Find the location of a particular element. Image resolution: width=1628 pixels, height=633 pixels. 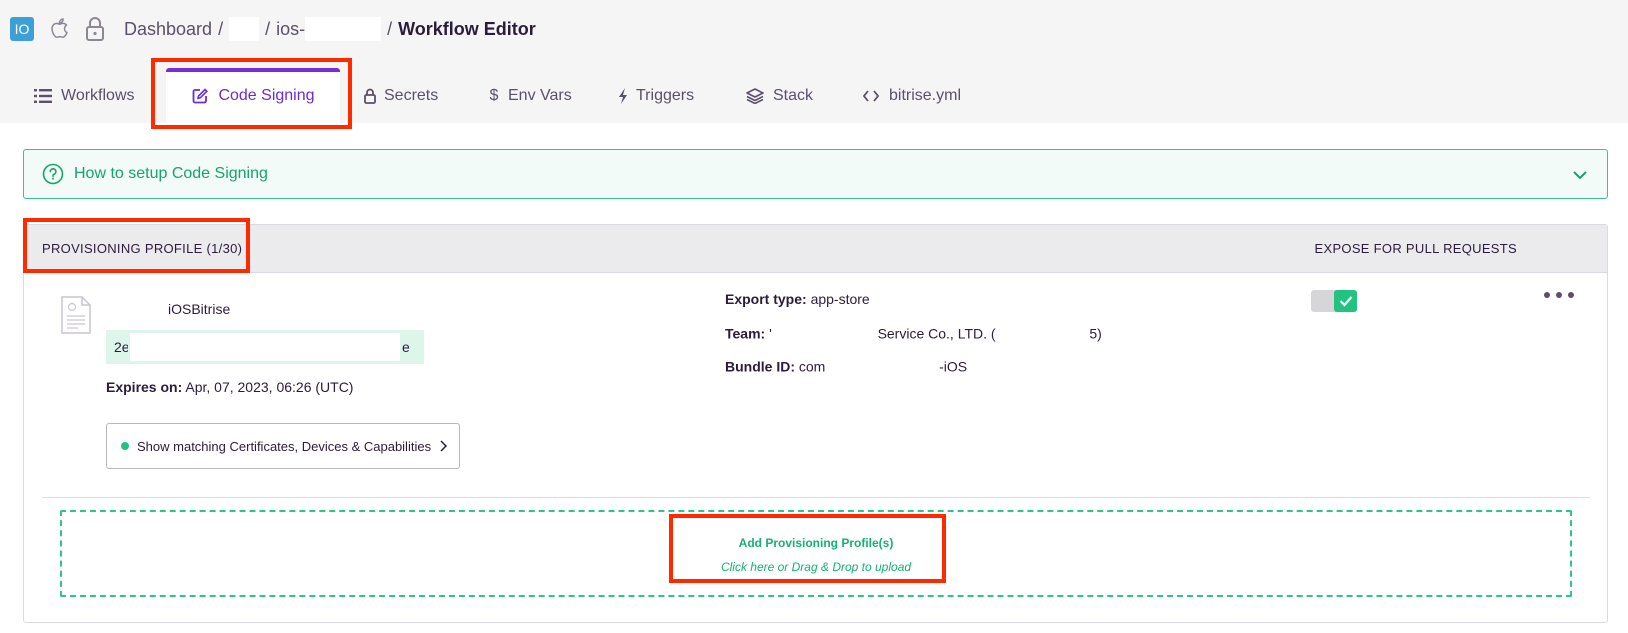

dropzone-subtitle: Click here or Drag & Drop to upload is located at coordinates (816, 567).